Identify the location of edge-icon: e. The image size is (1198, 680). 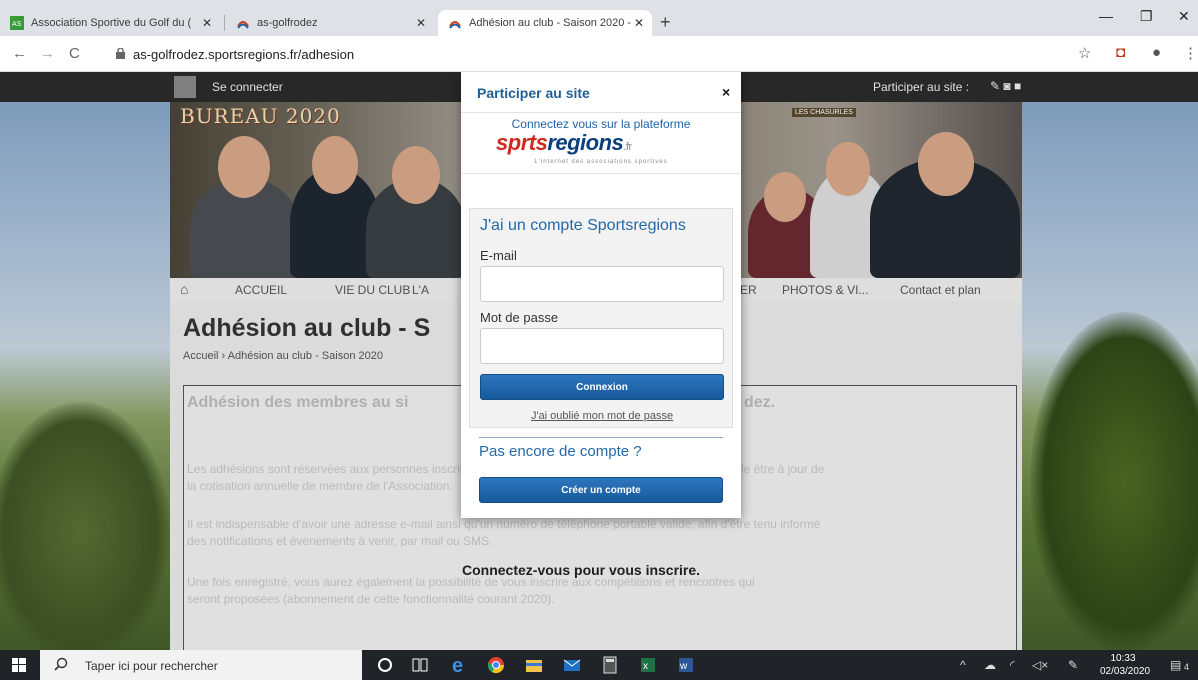
(460, 665).